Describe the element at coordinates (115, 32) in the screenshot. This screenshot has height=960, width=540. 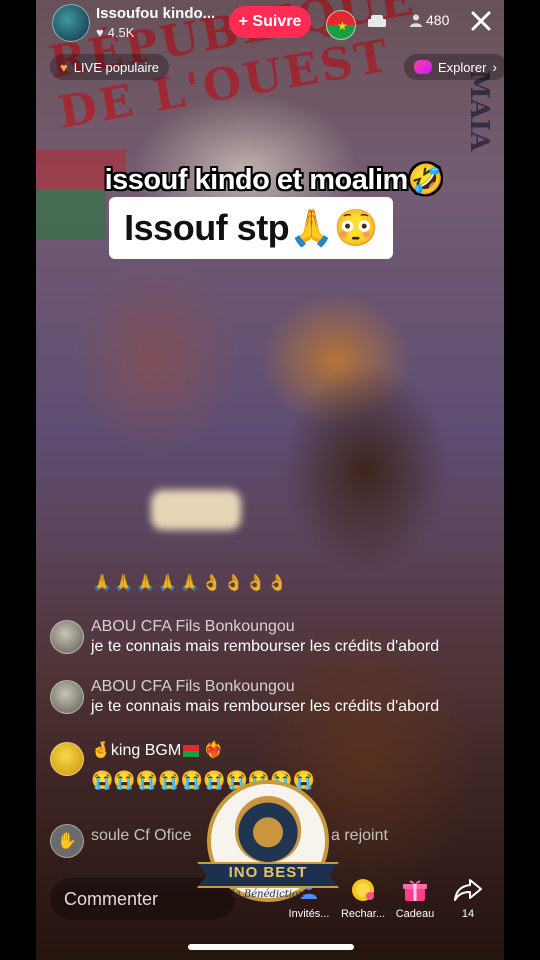
I see `host-likes: ♥ 4.5K` at that location.